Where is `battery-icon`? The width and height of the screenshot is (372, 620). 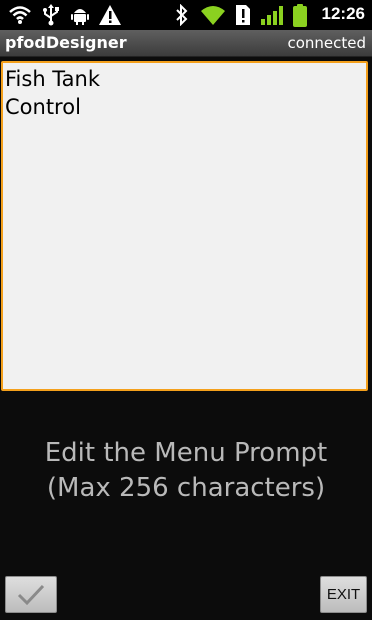
battery-icon is located at coordinates (300, 15).